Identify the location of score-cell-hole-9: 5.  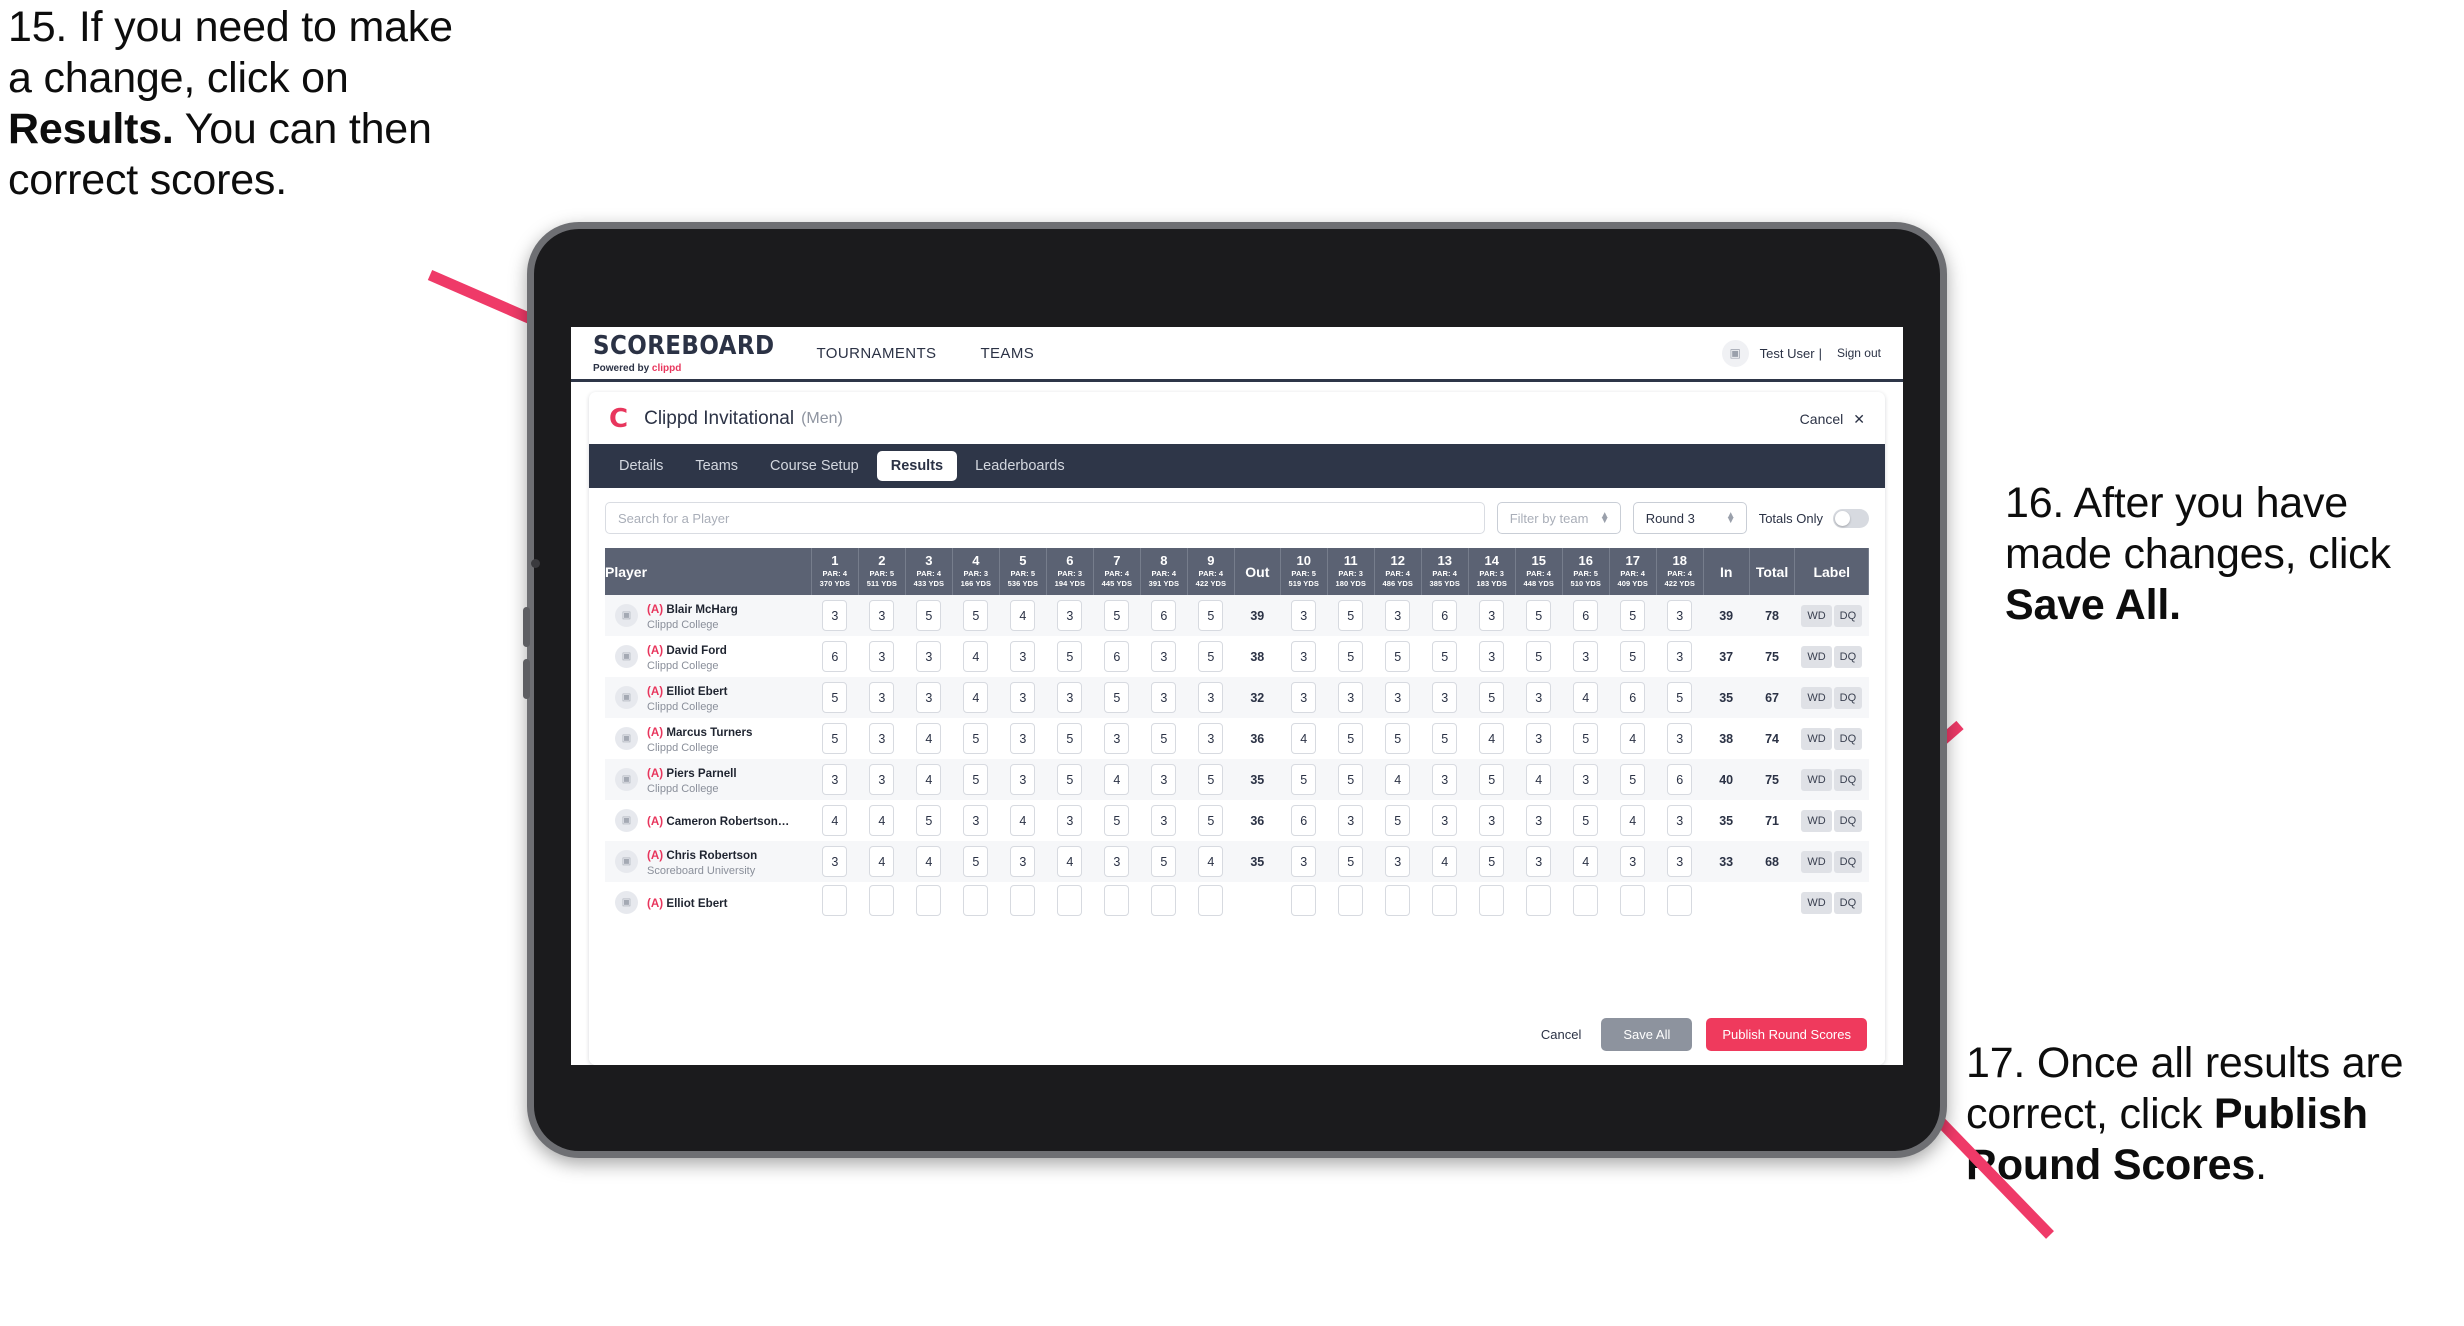
(1210, 656).